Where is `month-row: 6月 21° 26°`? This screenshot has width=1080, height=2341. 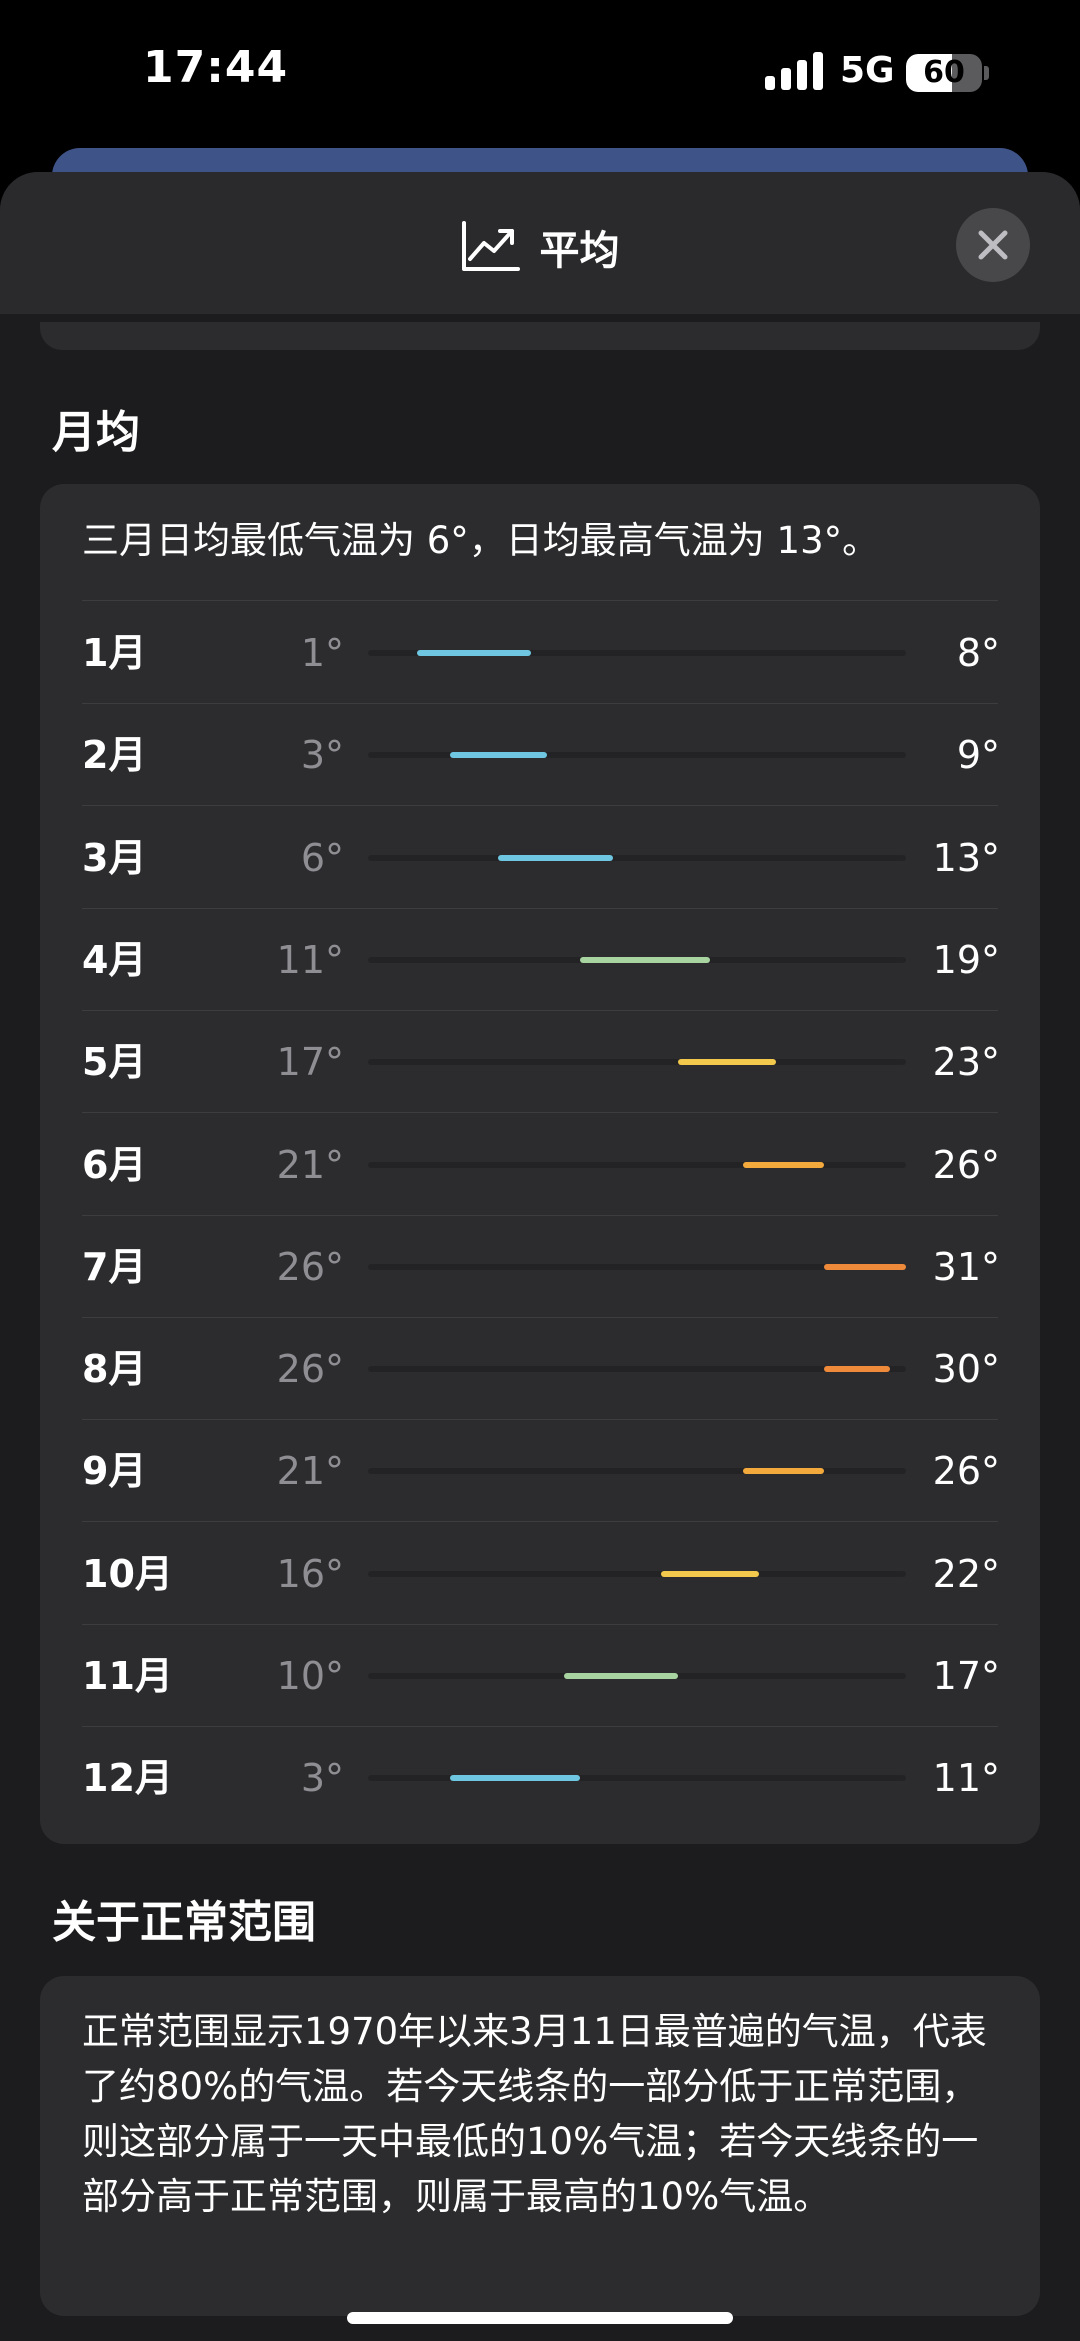 month-row: 6月 21° 26° is located at coordinates (540, 1165).